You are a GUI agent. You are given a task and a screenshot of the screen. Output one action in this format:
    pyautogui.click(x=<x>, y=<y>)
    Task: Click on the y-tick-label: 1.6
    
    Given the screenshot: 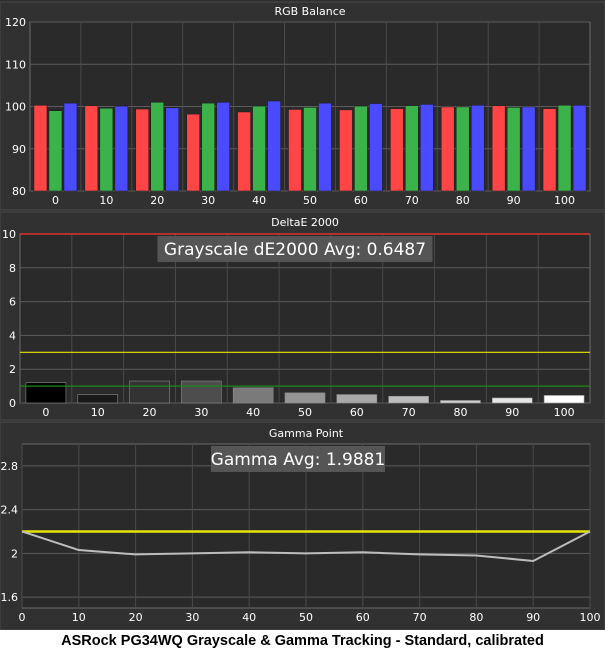 What is the action you would take?
    pyautogui.click(x=10, y=597)
    